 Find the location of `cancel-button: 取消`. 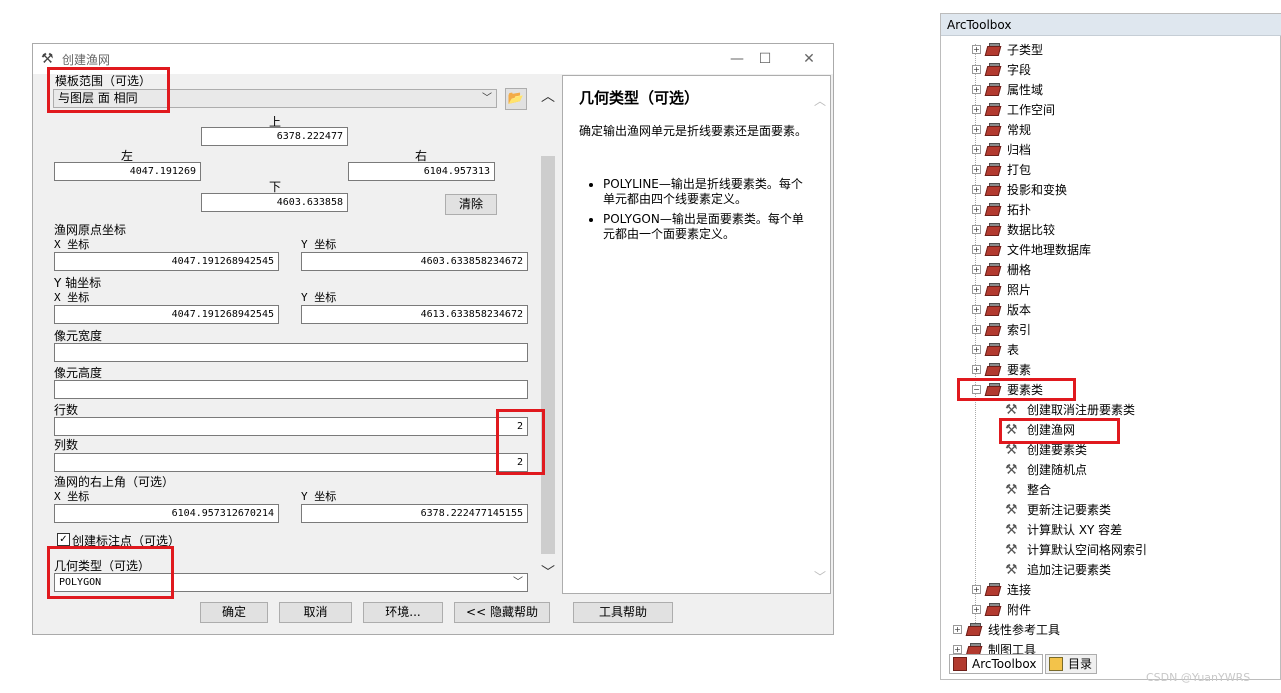

cancel-button: 取消 is located at coordinates (315, 612).